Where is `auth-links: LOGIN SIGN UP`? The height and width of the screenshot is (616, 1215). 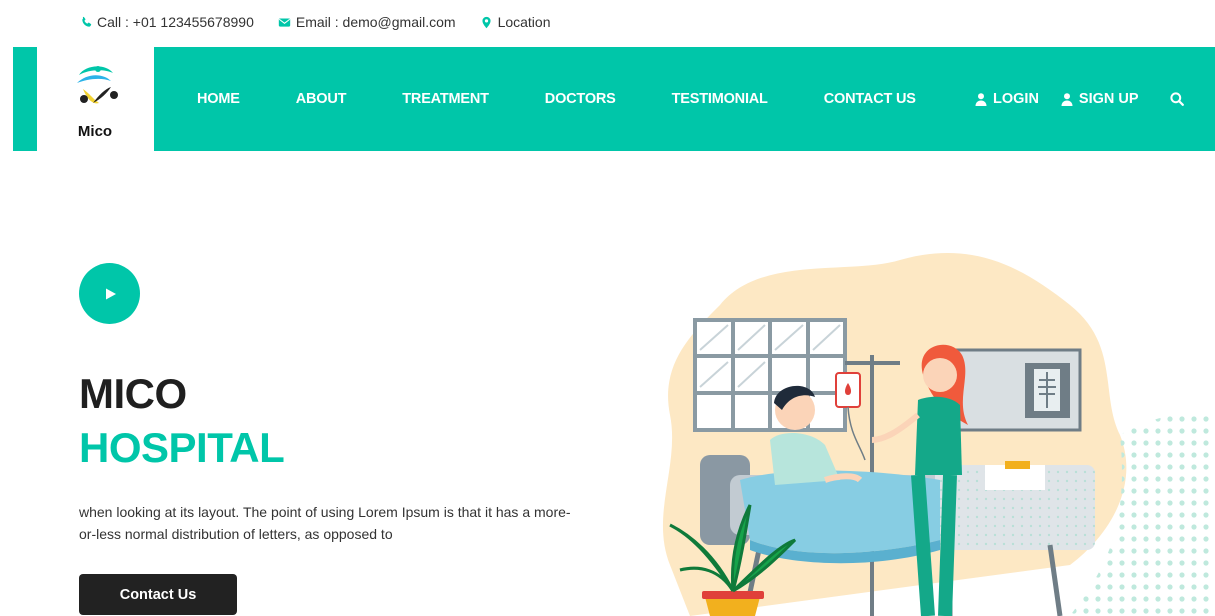 auth-links: LOGIN SIGN UP is located at coordinates (1068, 99).